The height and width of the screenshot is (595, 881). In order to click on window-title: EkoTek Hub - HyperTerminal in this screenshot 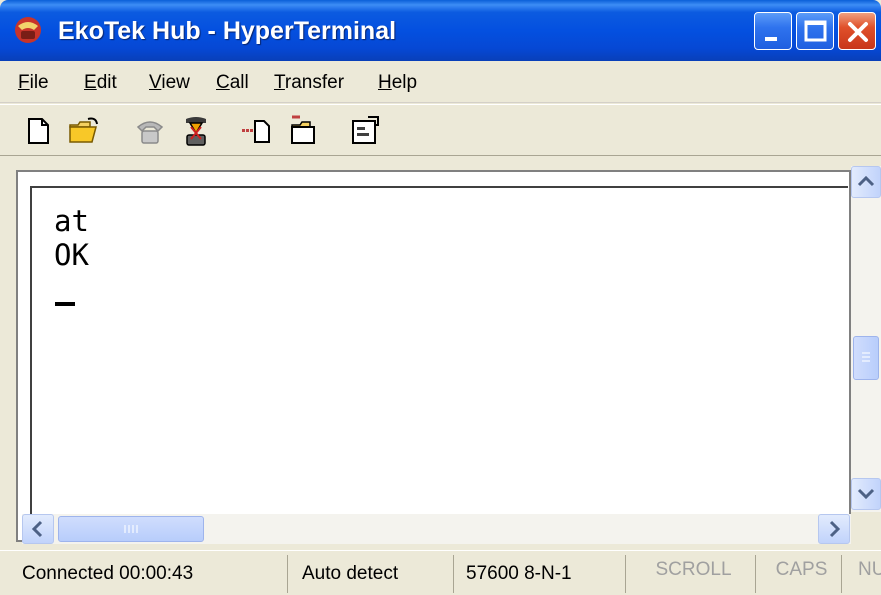, I will do `click(227, 31)`.